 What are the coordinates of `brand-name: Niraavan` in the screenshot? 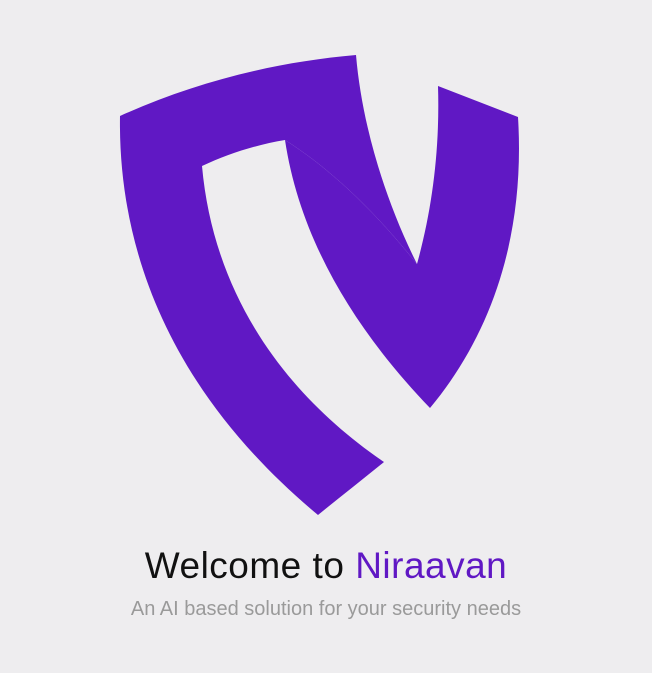 It's located at (431, 565).